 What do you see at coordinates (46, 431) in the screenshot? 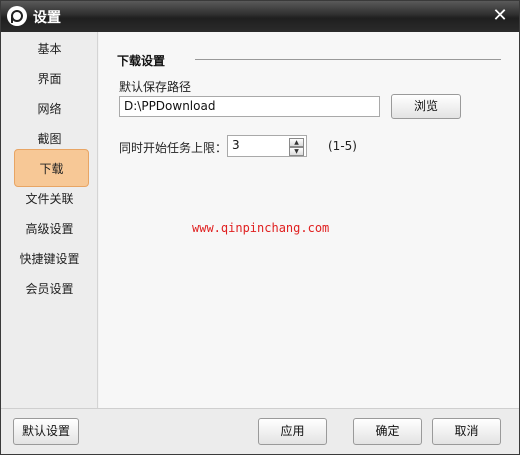
I see `restore-defaults-button: 默认设置` at bounding box center [46, 431].